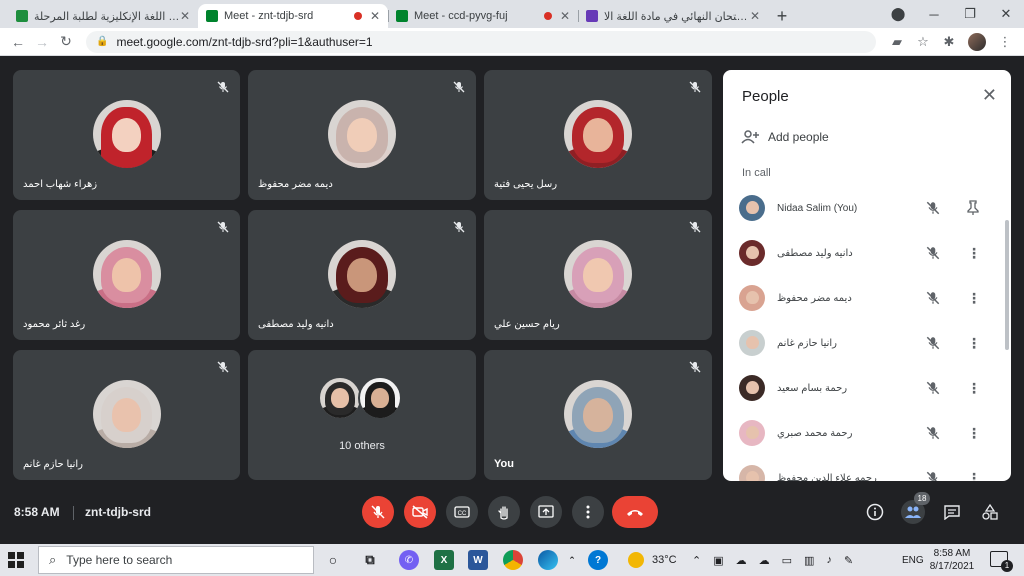 This screenshot has width=1024, height=576. I want to click on microphone-off-button, so click(378, 512).